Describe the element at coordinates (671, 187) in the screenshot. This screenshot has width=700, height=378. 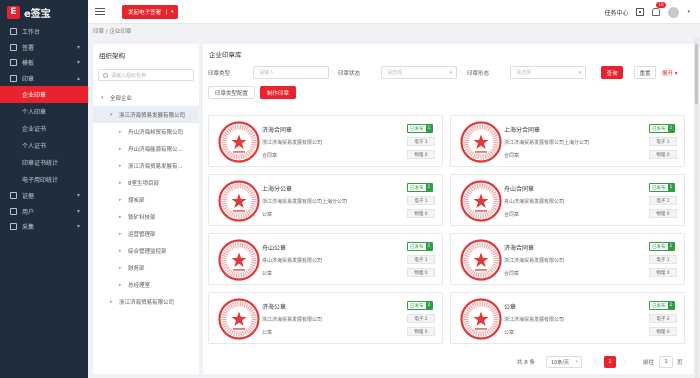
I see `status-count: 1` at that location.